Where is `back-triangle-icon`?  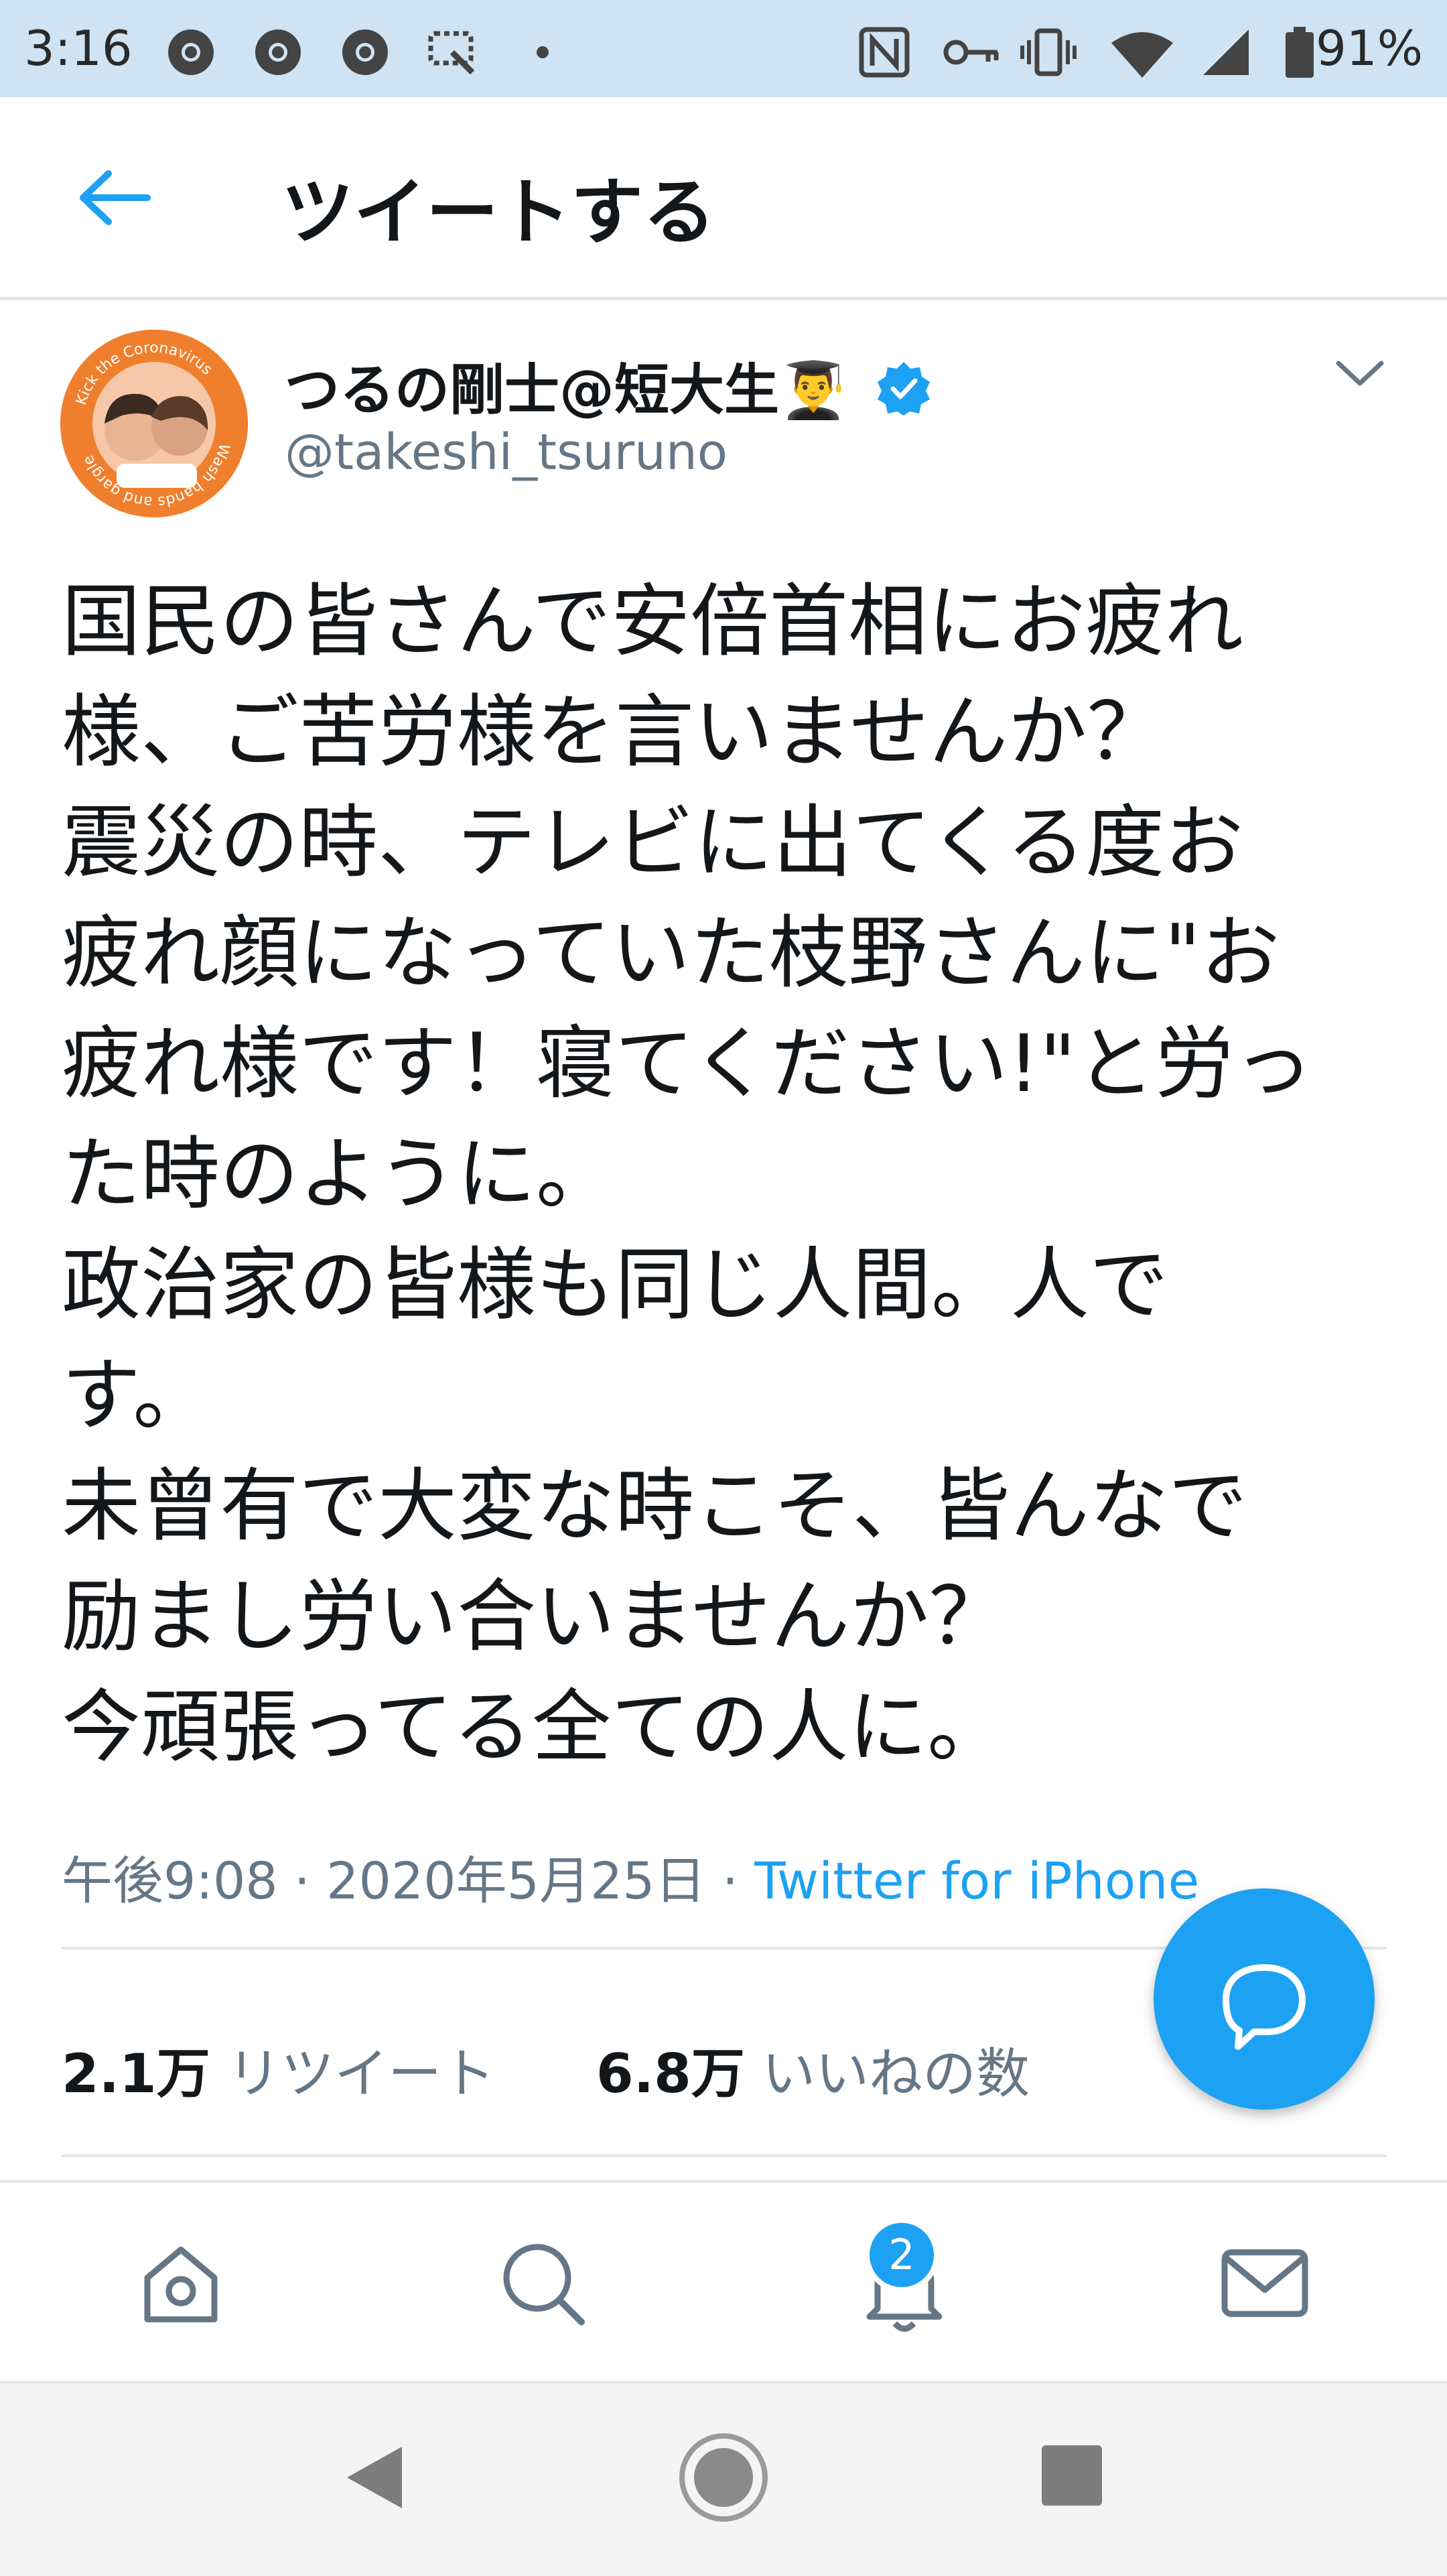 back-triangle-icon is located at coordinates (375, 2477).